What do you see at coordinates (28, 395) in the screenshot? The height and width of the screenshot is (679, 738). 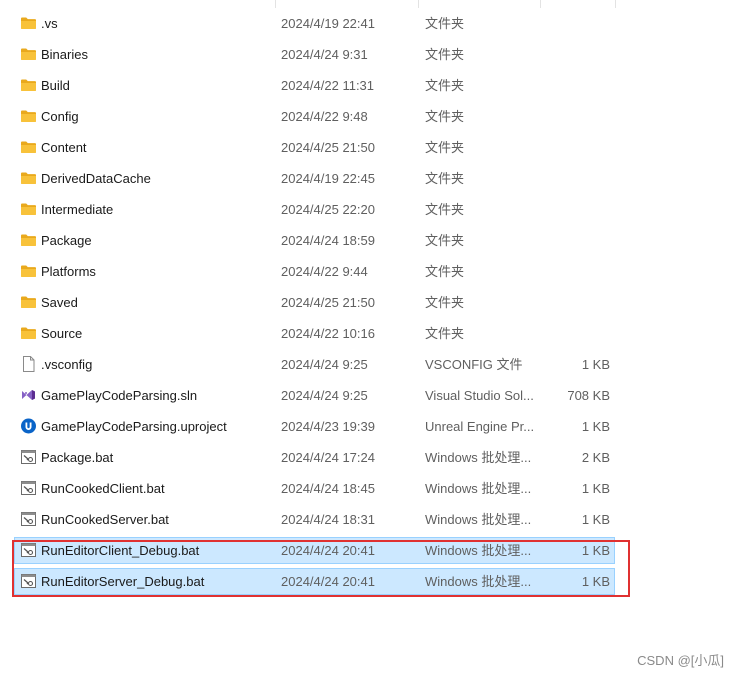 I see `visual-studio-icon` at bounding box center [28, 395].